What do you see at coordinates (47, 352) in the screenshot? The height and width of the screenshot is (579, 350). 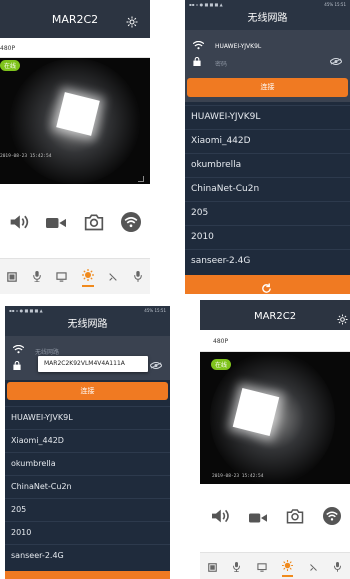 I see `ssid-placeholder: 无线网路` at bounding box center [47, 352].